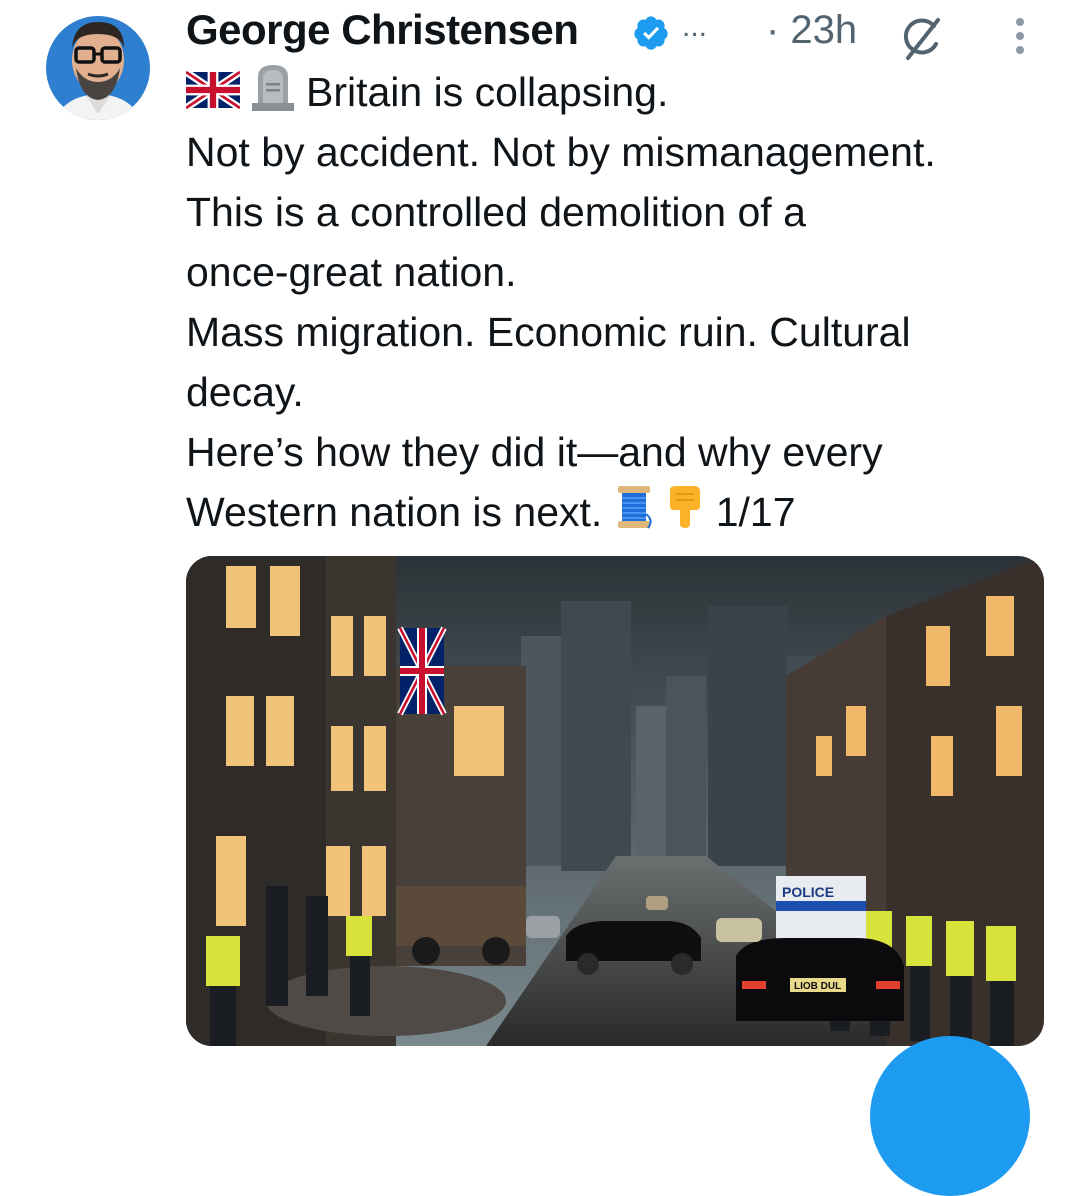 This screenshot has height=1196, width=1080. Describe the element at coordinates (817, 986) in the screenshot. I see `number-plate: LIOB DUL` at that location.